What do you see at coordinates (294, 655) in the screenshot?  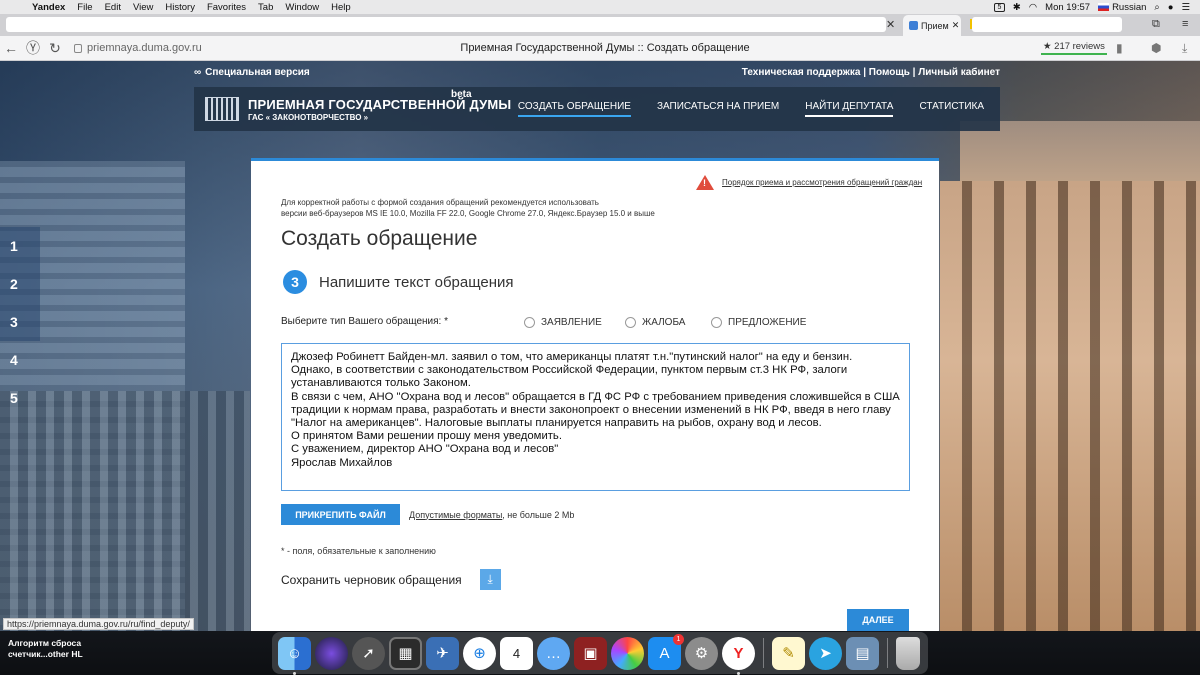 I see `finder-icon: ☺` at bounding box center [294, 655].